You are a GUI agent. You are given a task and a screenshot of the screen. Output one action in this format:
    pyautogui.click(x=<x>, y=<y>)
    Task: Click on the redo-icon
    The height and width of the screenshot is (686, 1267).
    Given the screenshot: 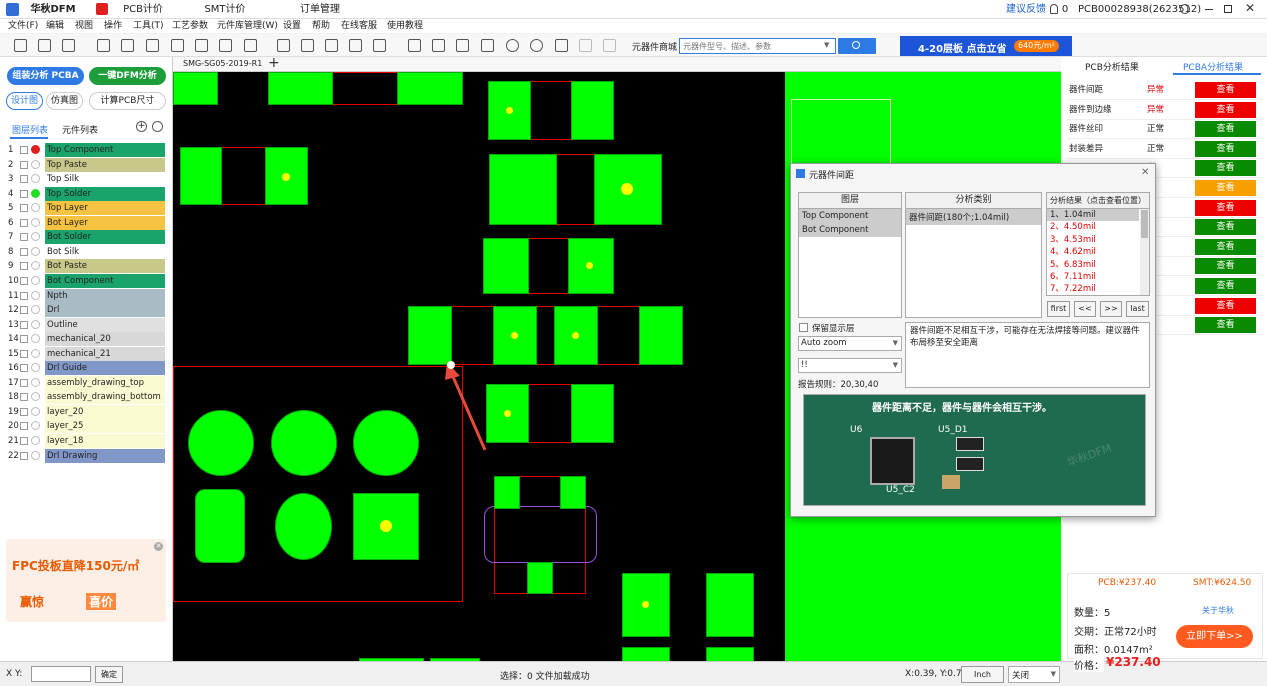 What is the action you would take?
    pyautogui.click(x=609, y=45)
    